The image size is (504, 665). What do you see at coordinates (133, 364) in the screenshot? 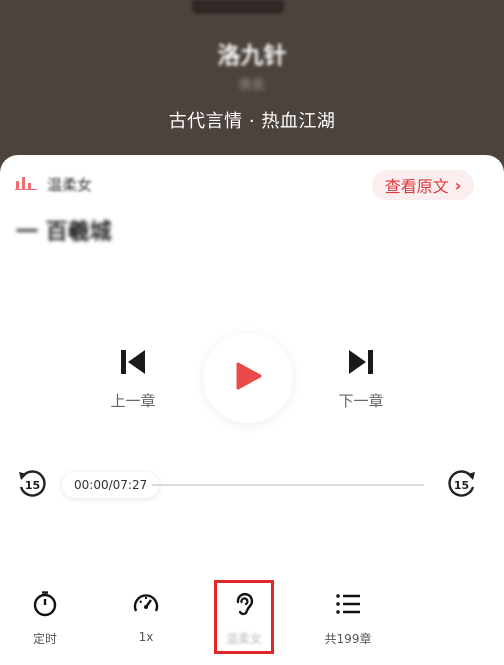
I see `skip-previous-icon` at bounding box center [133, 364].